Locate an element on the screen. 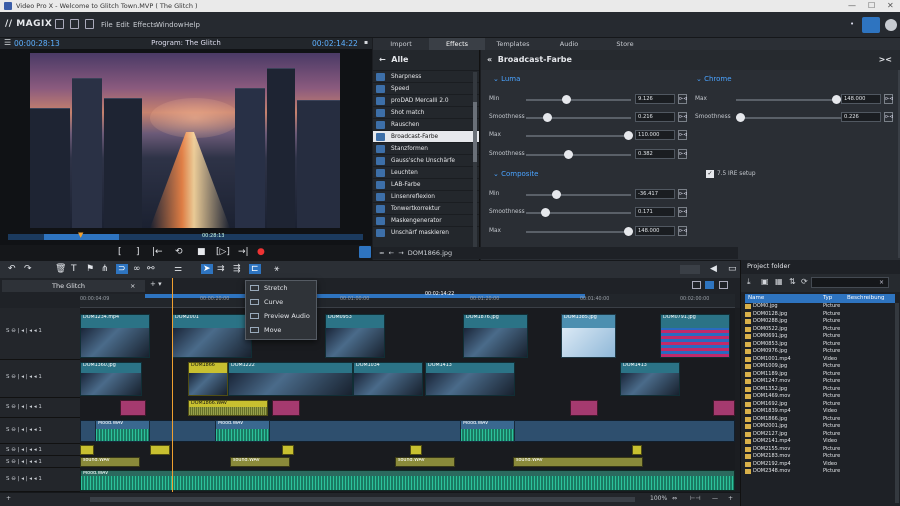 This screenshot has width=900, height=506. file-list-scrollbar is located at coordinates (897, 403).